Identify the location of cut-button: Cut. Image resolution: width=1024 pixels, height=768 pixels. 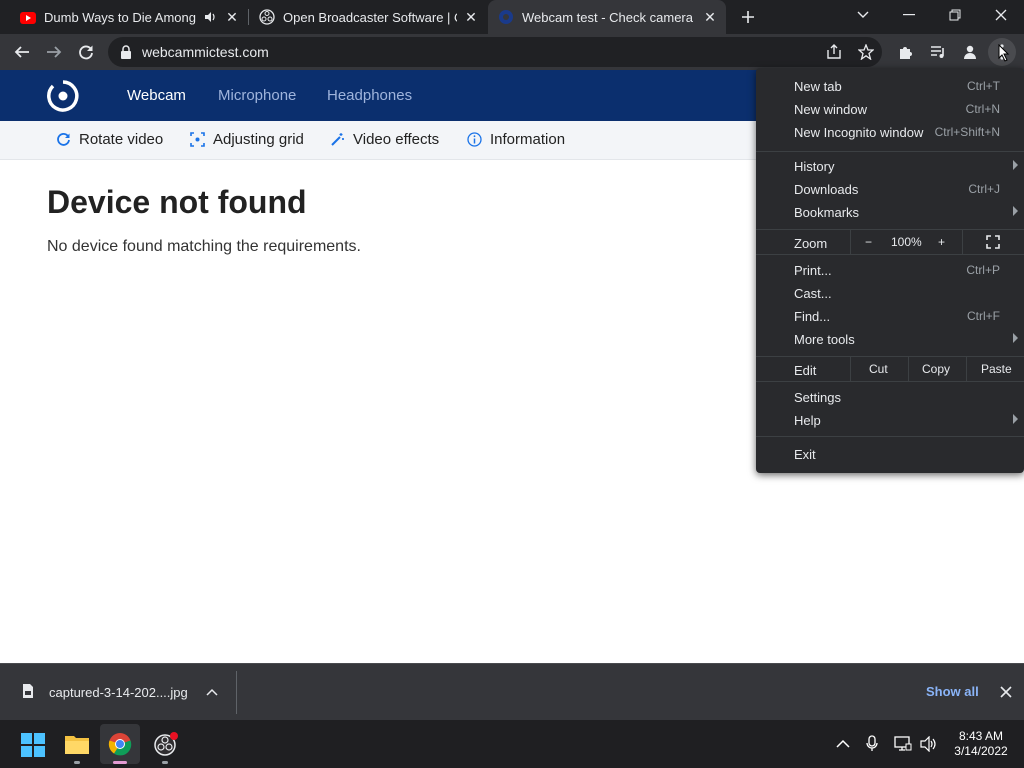
(878, 369).